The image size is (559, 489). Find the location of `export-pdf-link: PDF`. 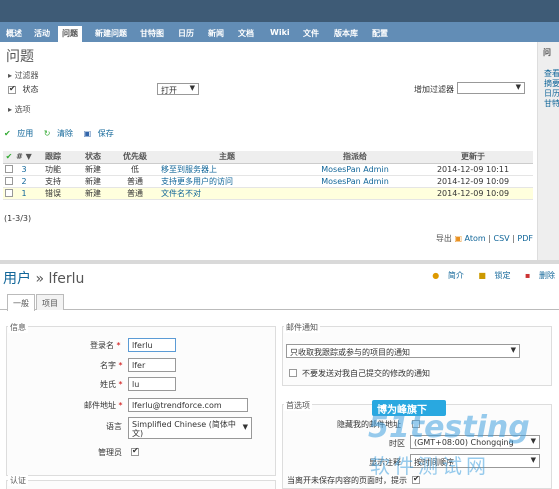

export-pdf-link: PDF is located at coordinates (525, 238).